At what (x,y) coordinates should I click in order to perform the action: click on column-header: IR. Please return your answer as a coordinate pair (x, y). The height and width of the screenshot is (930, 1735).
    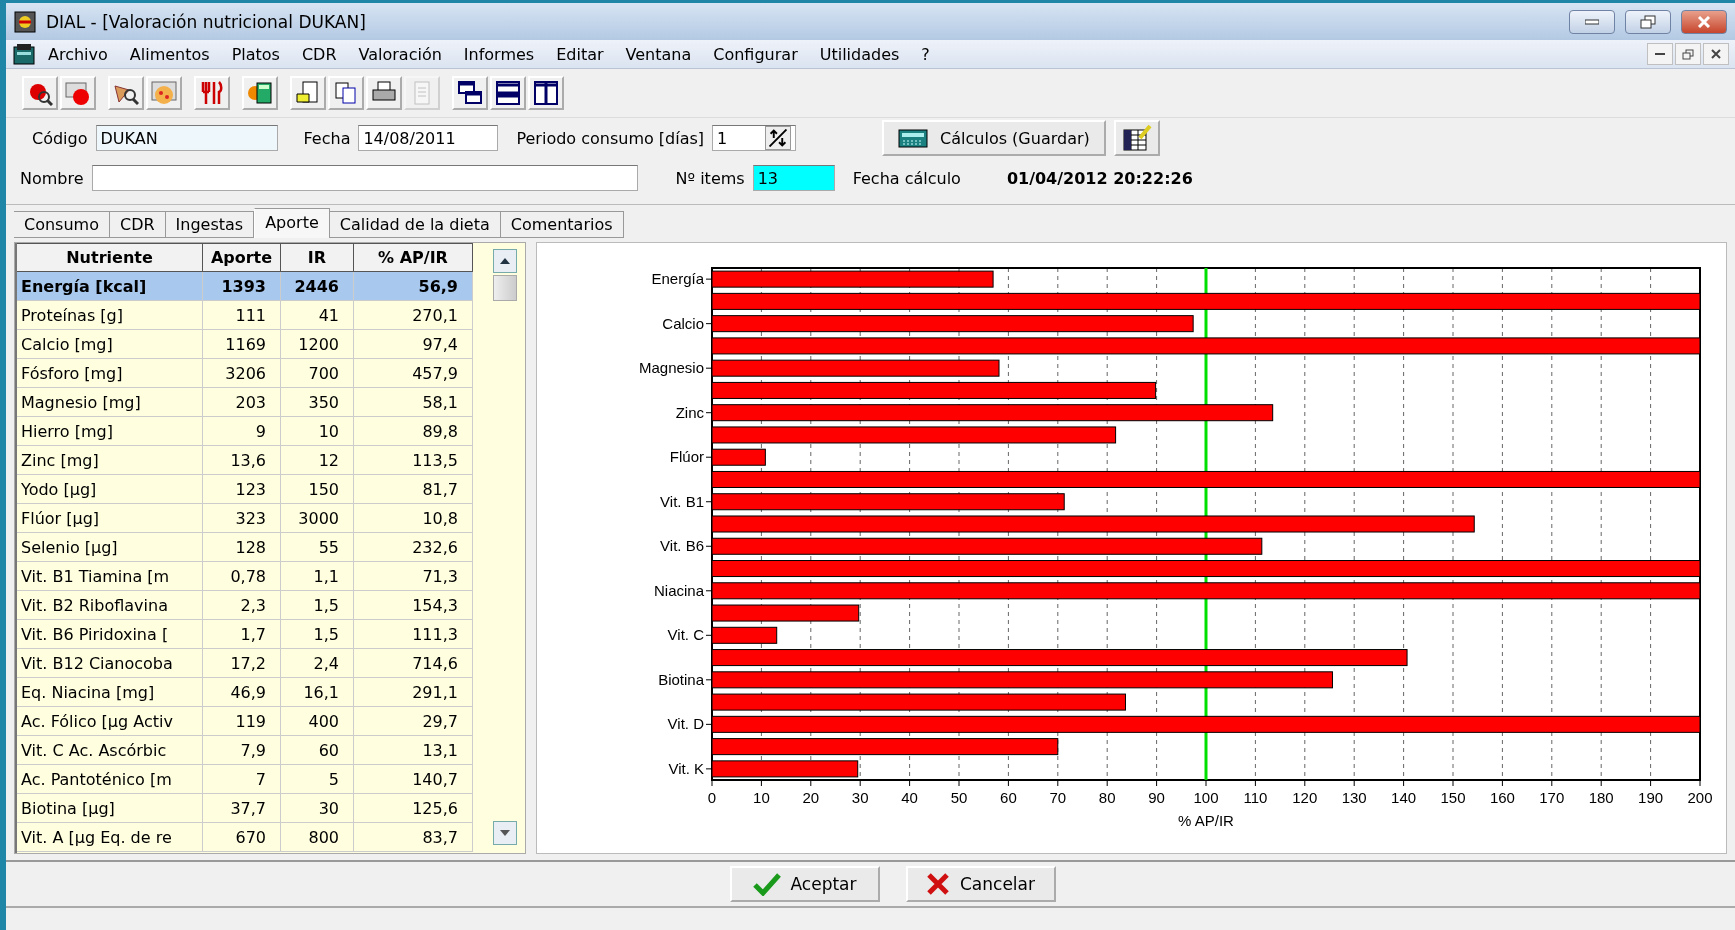
    Looking at the image, I should click on (317, 257).